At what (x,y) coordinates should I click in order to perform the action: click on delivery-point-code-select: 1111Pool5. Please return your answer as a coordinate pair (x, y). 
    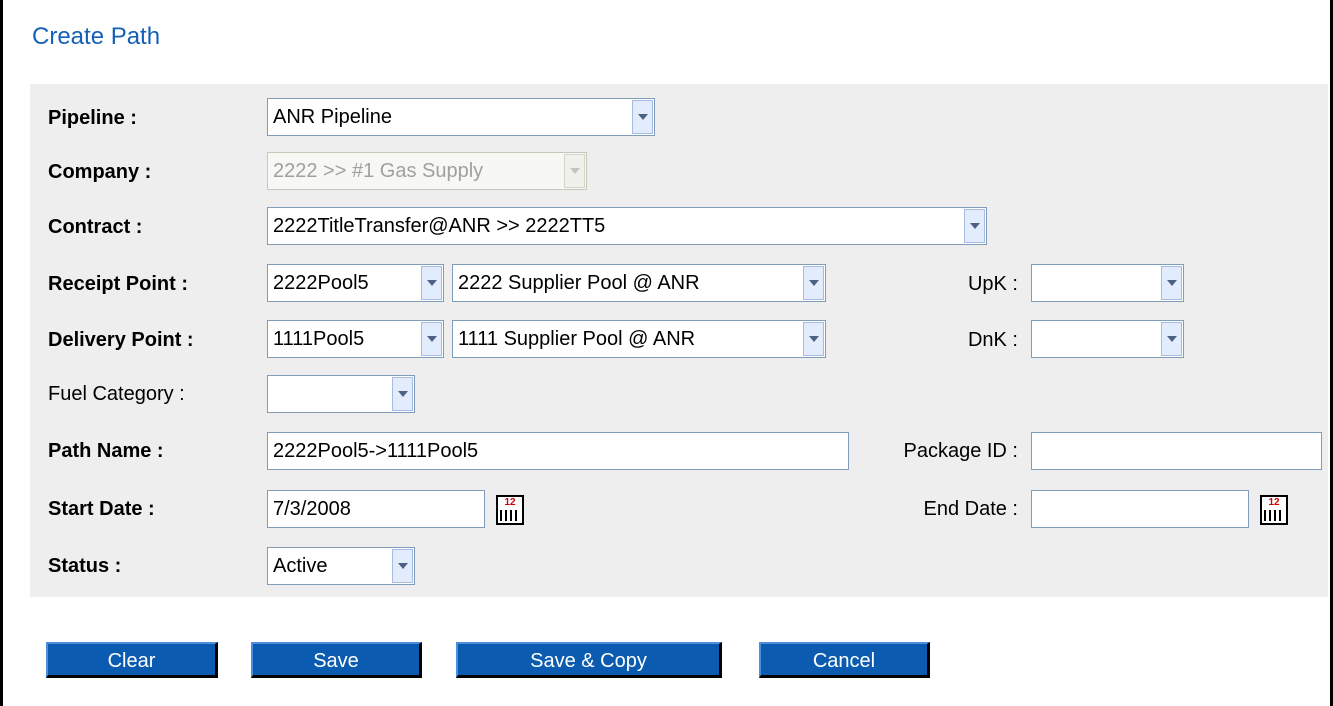
    Looking at the image, I should click on (355, 339).